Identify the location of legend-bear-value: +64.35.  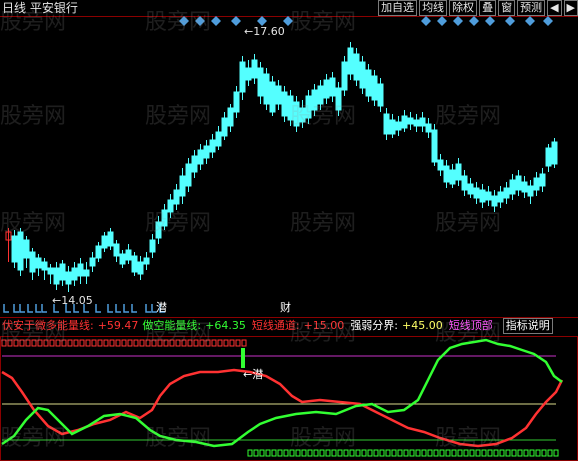
(225, 325).